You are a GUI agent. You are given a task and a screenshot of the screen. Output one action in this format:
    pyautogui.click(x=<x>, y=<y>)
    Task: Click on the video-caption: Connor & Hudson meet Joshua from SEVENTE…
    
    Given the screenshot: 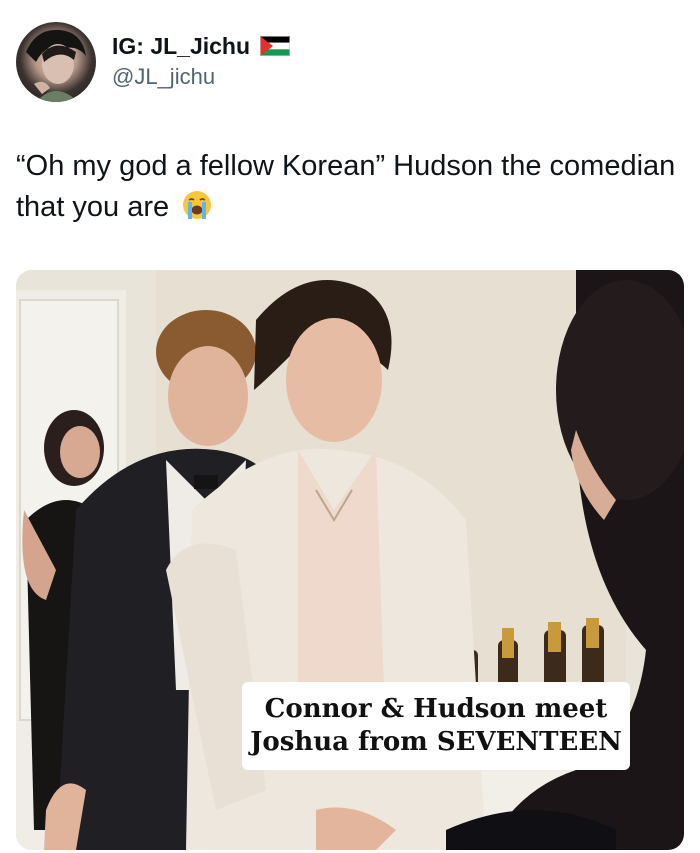 What is the action you would take?
    pyautogui.click(x=436, y=726)
    